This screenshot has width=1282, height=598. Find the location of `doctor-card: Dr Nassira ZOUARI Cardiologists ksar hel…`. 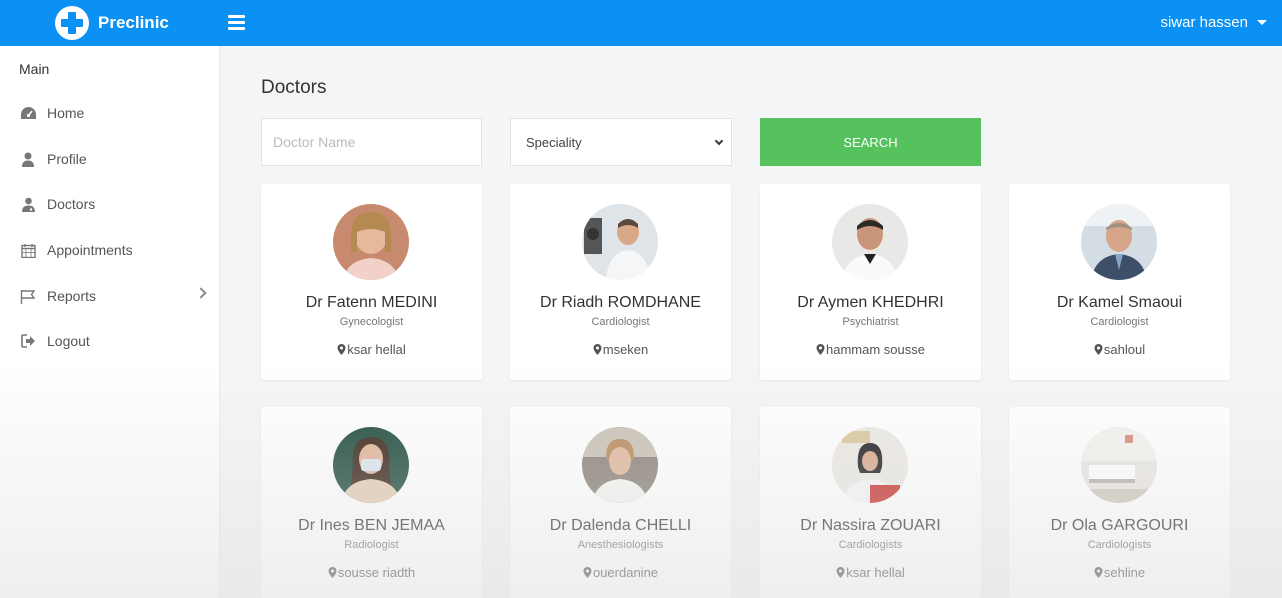

doctor-card: Dr Nassira ZOUARI Cardiologists ksar hel… is located at coordinates (870, 502).